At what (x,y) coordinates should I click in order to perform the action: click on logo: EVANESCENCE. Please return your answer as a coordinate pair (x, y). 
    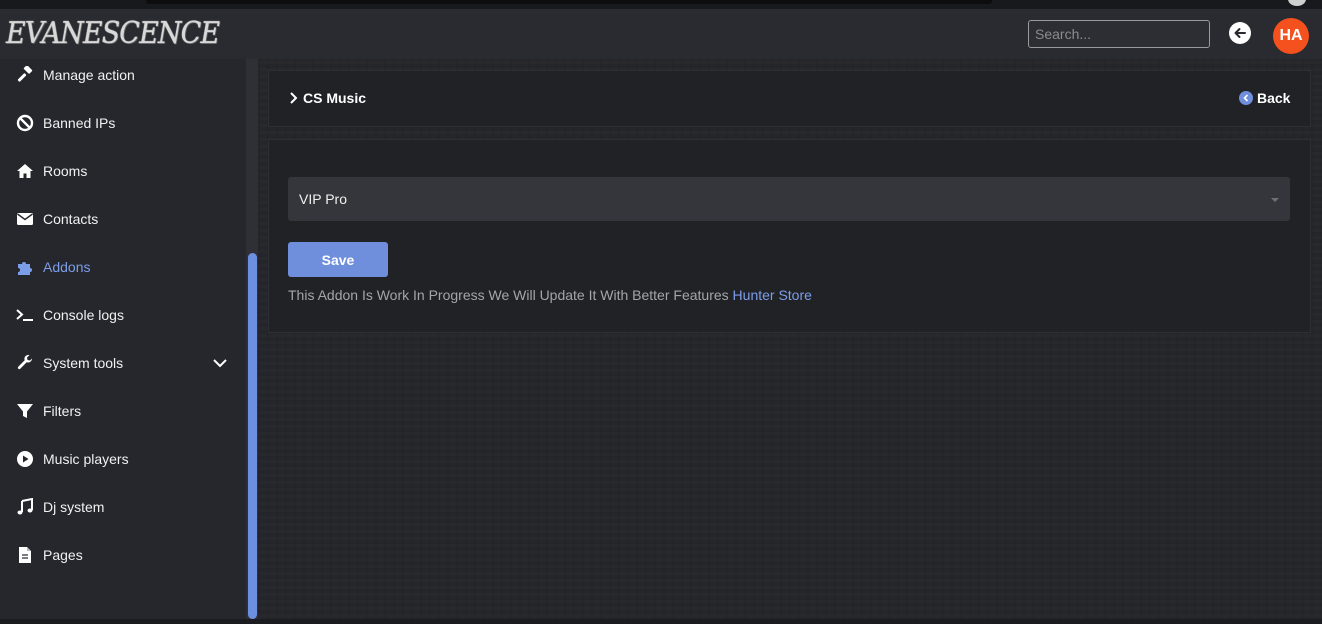
    Looking at the image, I should click on (113, 33).